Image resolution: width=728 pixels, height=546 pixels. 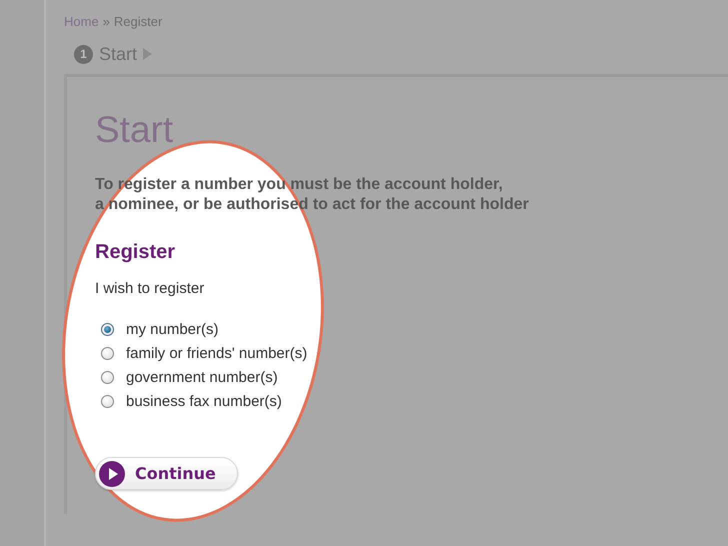 I want to click on step-number: 1, so click(x=83, y=54).